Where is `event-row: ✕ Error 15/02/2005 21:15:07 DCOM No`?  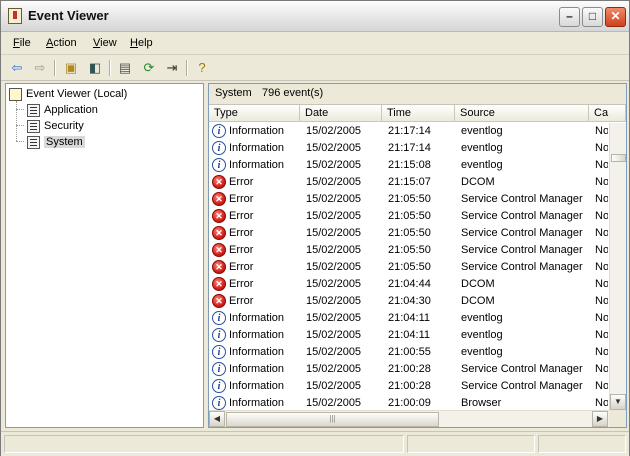 event-row: ✕ Error 15/02/2005 21:15:07 DCOM No is located at coordinates (408, 182).